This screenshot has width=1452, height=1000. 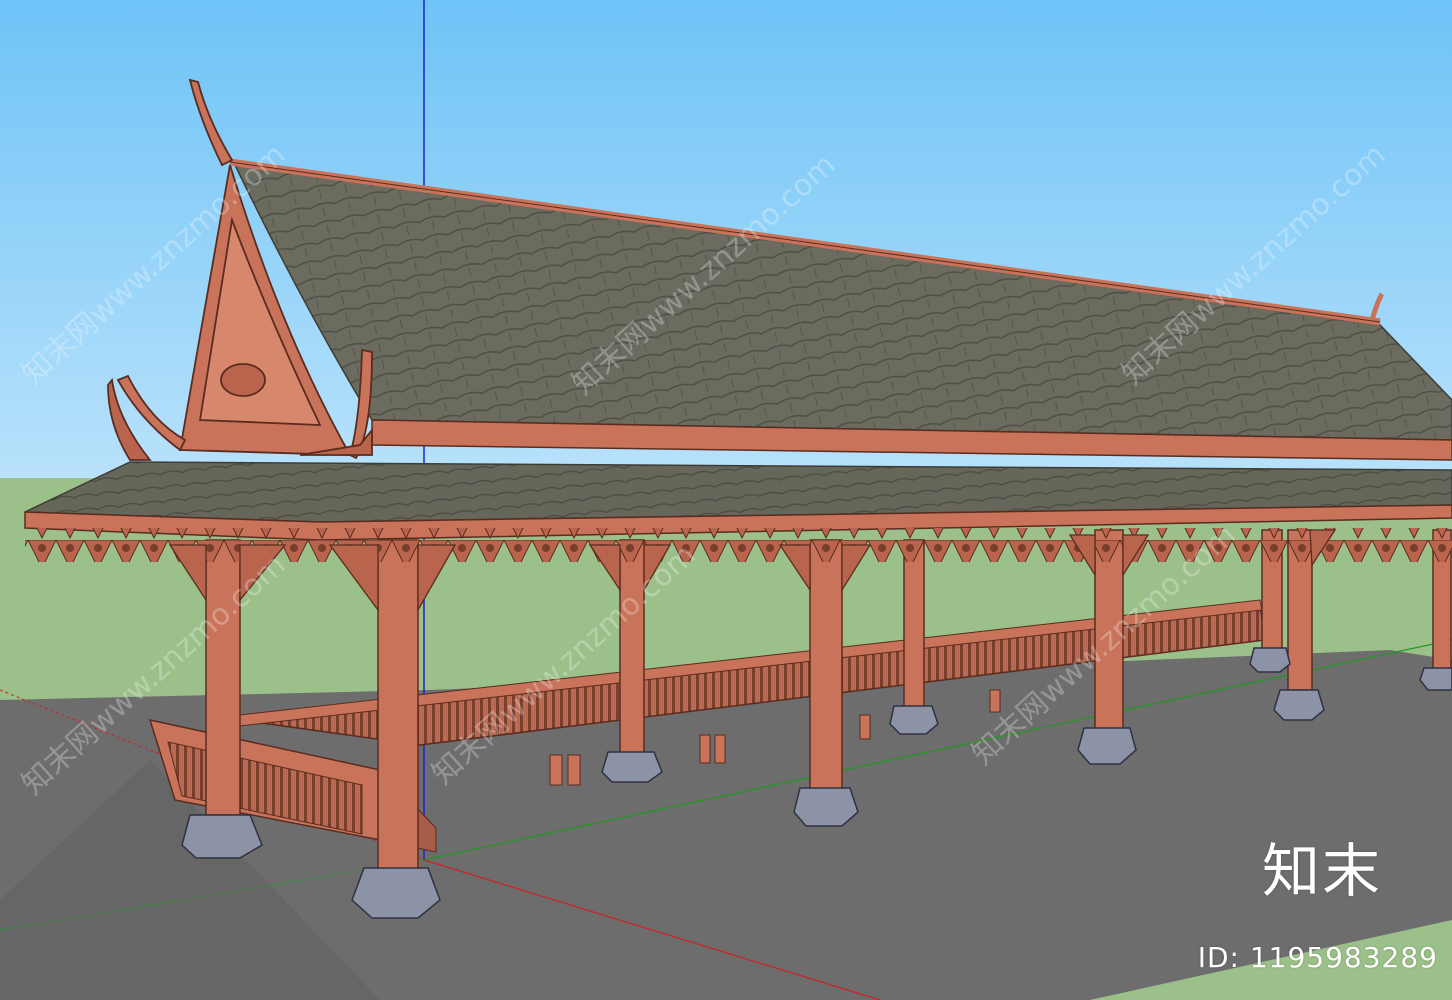 What do you see at coordinates (1317, 957) in the screenshot?
I see `watermark-id: ID: 1195983289` at bounding box center [1317, 957].